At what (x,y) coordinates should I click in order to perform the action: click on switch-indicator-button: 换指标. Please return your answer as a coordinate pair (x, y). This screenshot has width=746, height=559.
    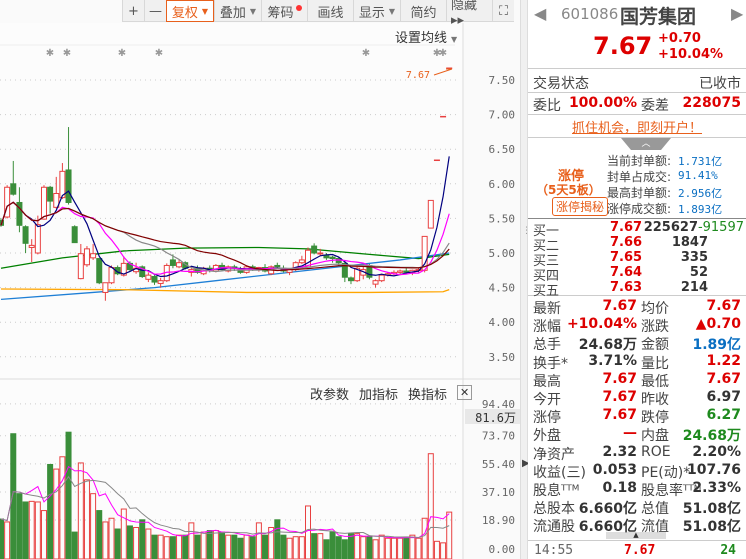
    Looking at the image, I should click on (427, 393).